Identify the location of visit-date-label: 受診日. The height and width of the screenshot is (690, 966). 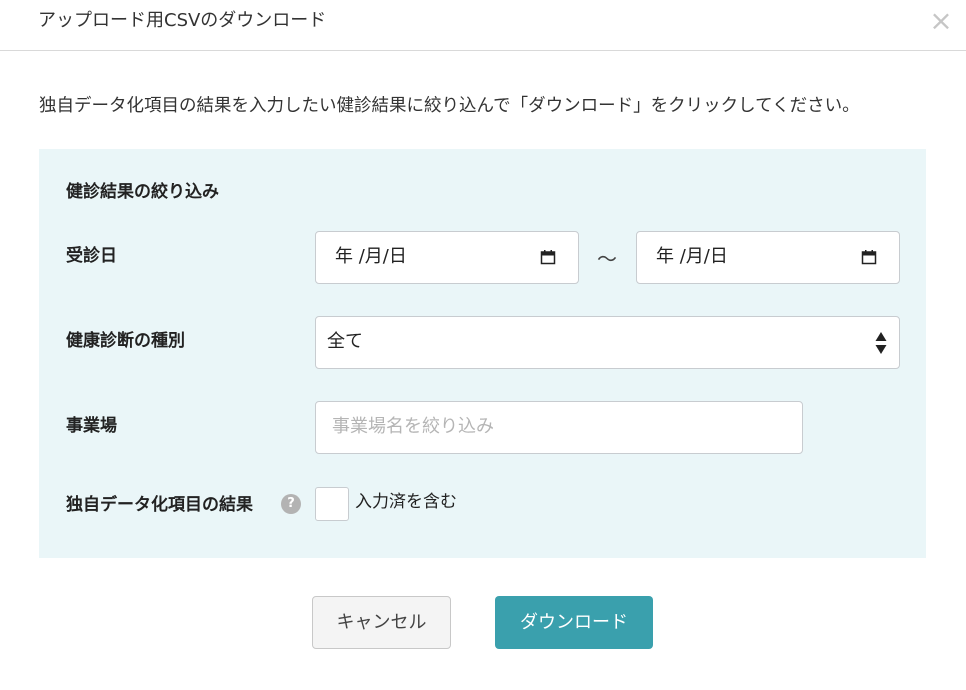
(91, 256).